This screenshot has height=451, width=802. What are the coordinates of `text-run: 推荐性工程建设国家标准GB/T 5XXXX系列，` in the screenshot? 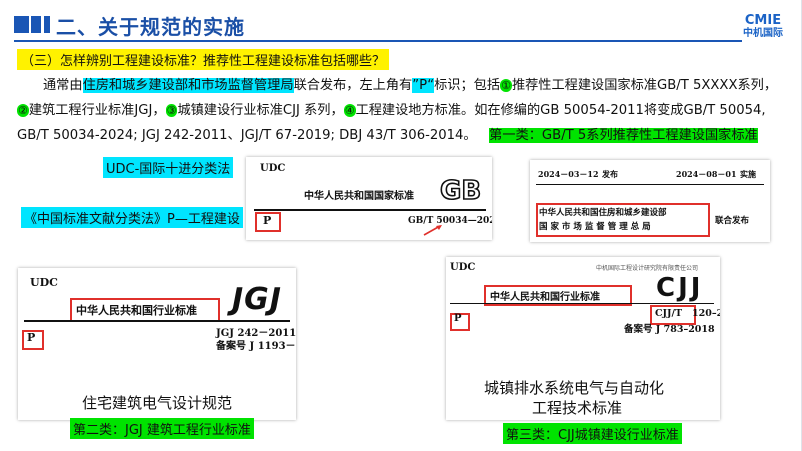 It's located at (644, 85).